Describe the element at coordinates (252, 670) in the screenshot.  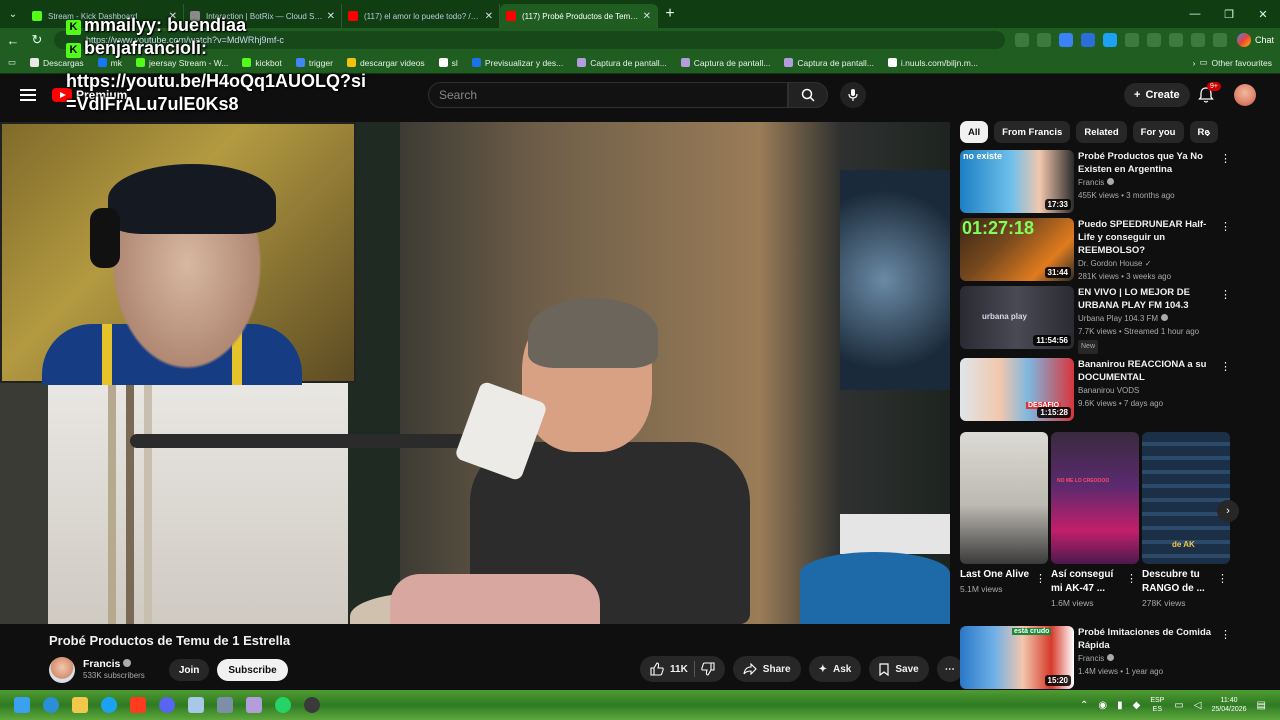
I see `subscribe-button: Subscribe` at that location.